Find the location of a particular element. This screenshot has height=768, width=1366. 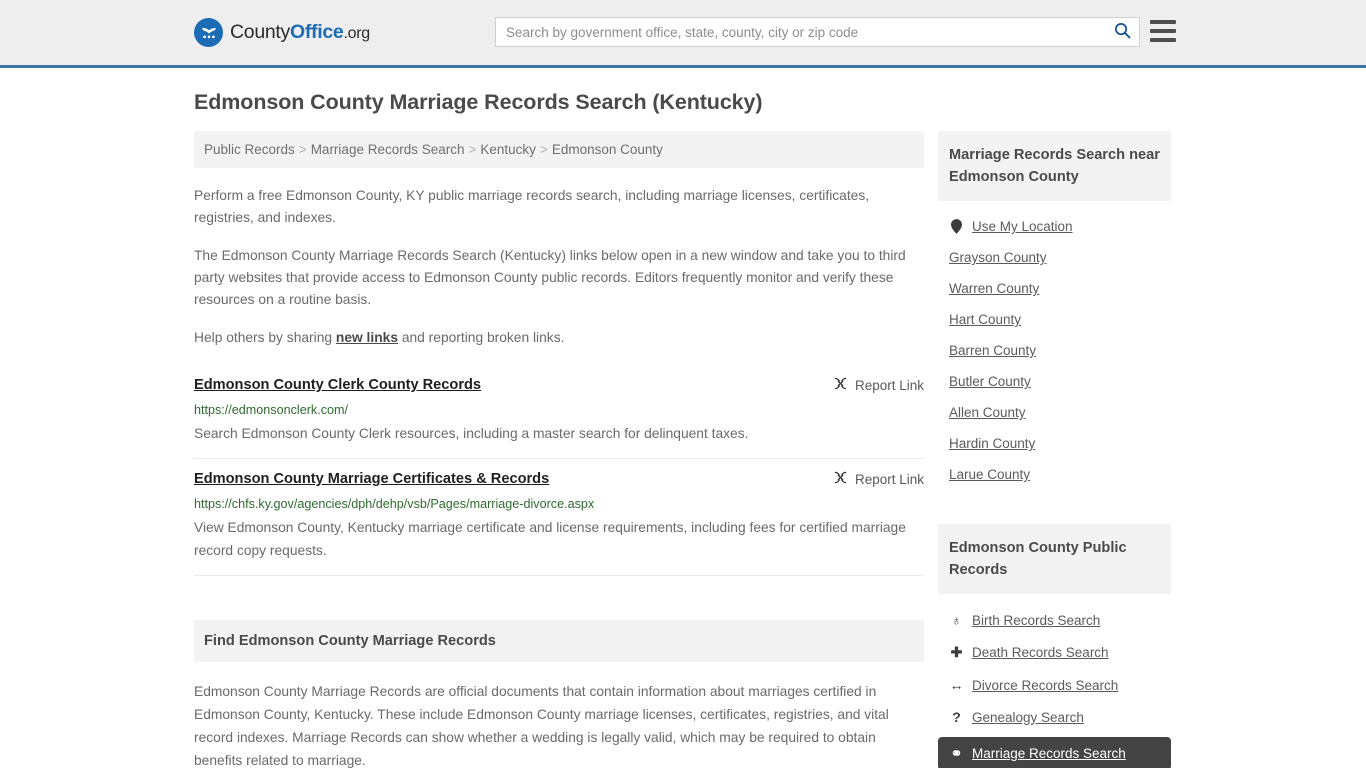

logo-text-office: Office is located at coordinates (317, 32).